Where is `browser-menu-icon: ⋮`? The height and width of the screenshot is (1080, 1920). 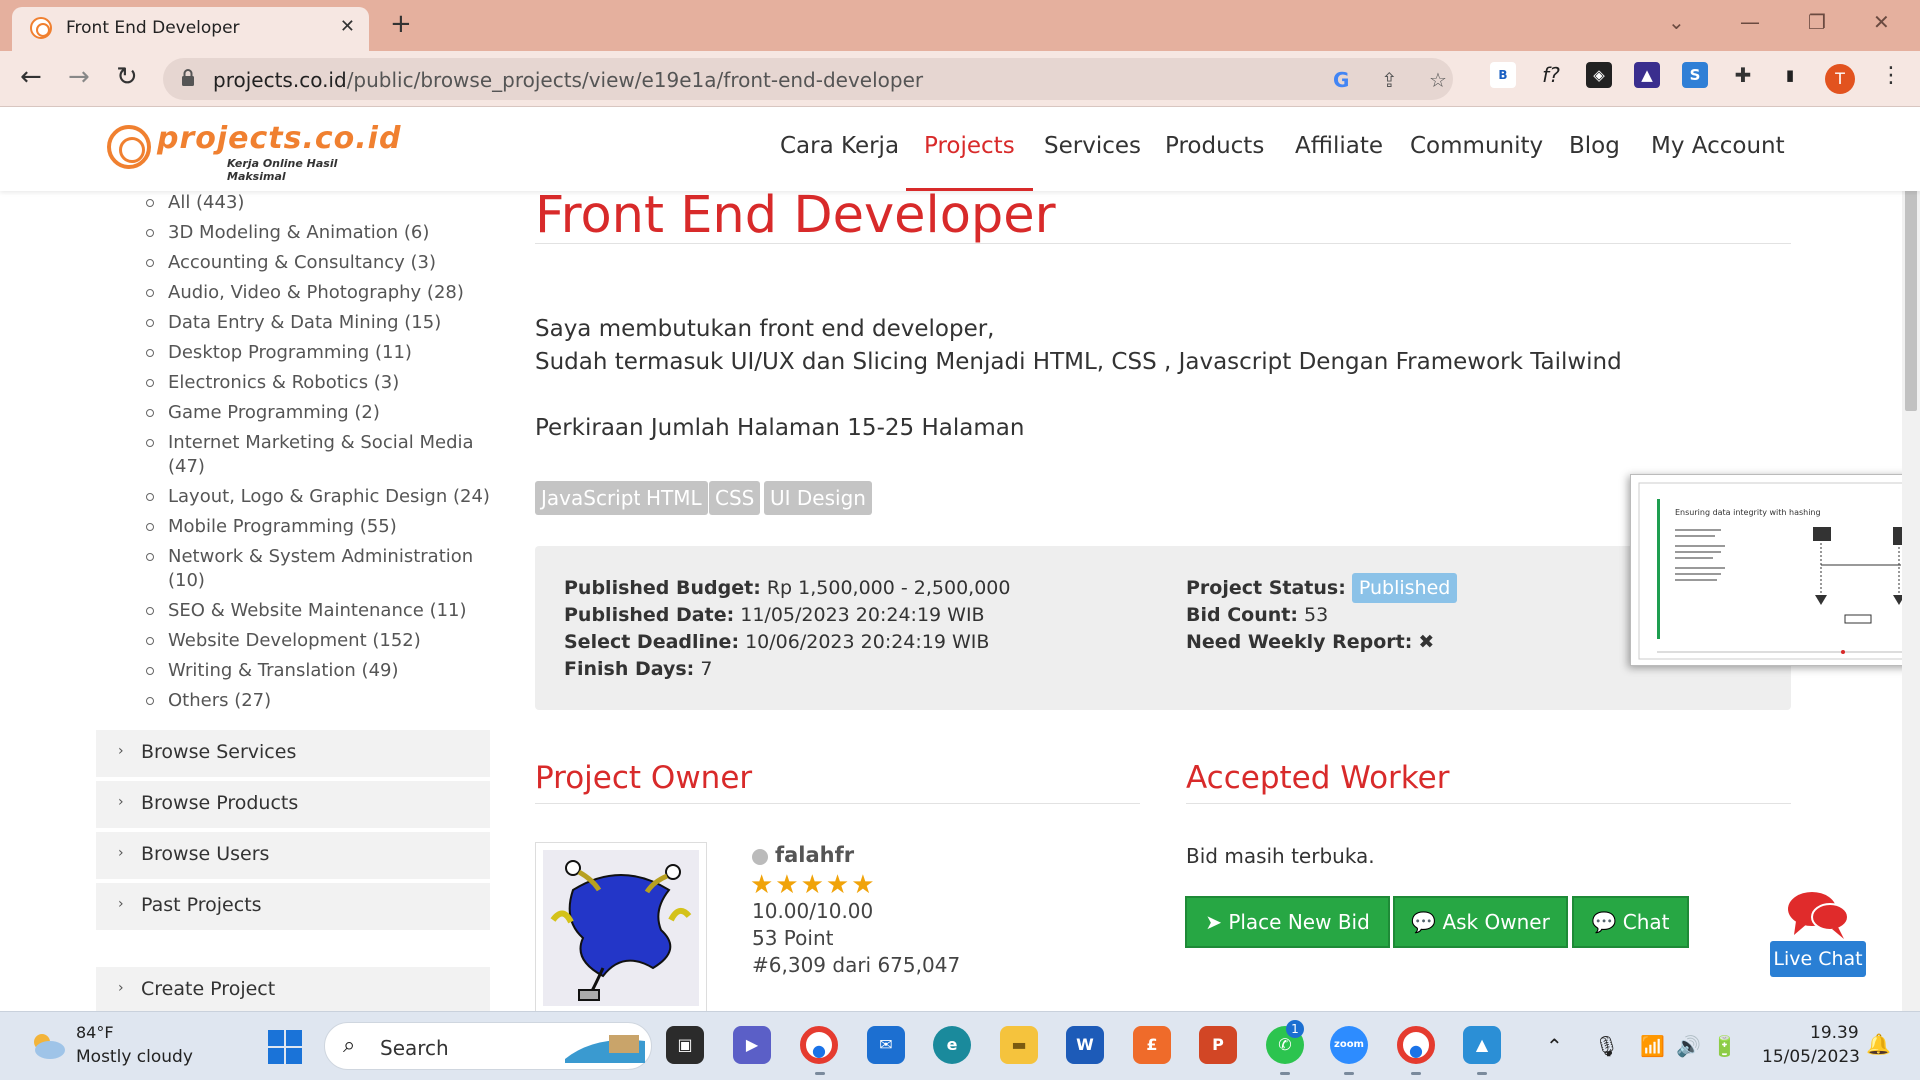
browser-menu-icon: ⋮ is located at coordinates (1891, 75).